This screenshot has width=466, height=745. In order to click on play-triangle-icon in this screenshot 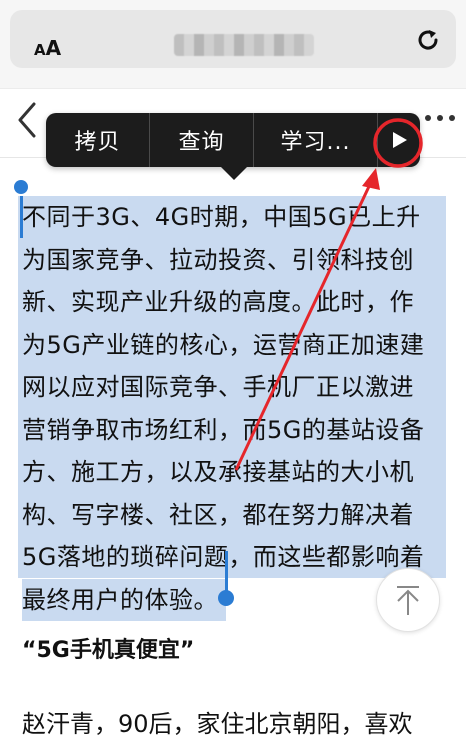, I will do `click(400, 140)`.